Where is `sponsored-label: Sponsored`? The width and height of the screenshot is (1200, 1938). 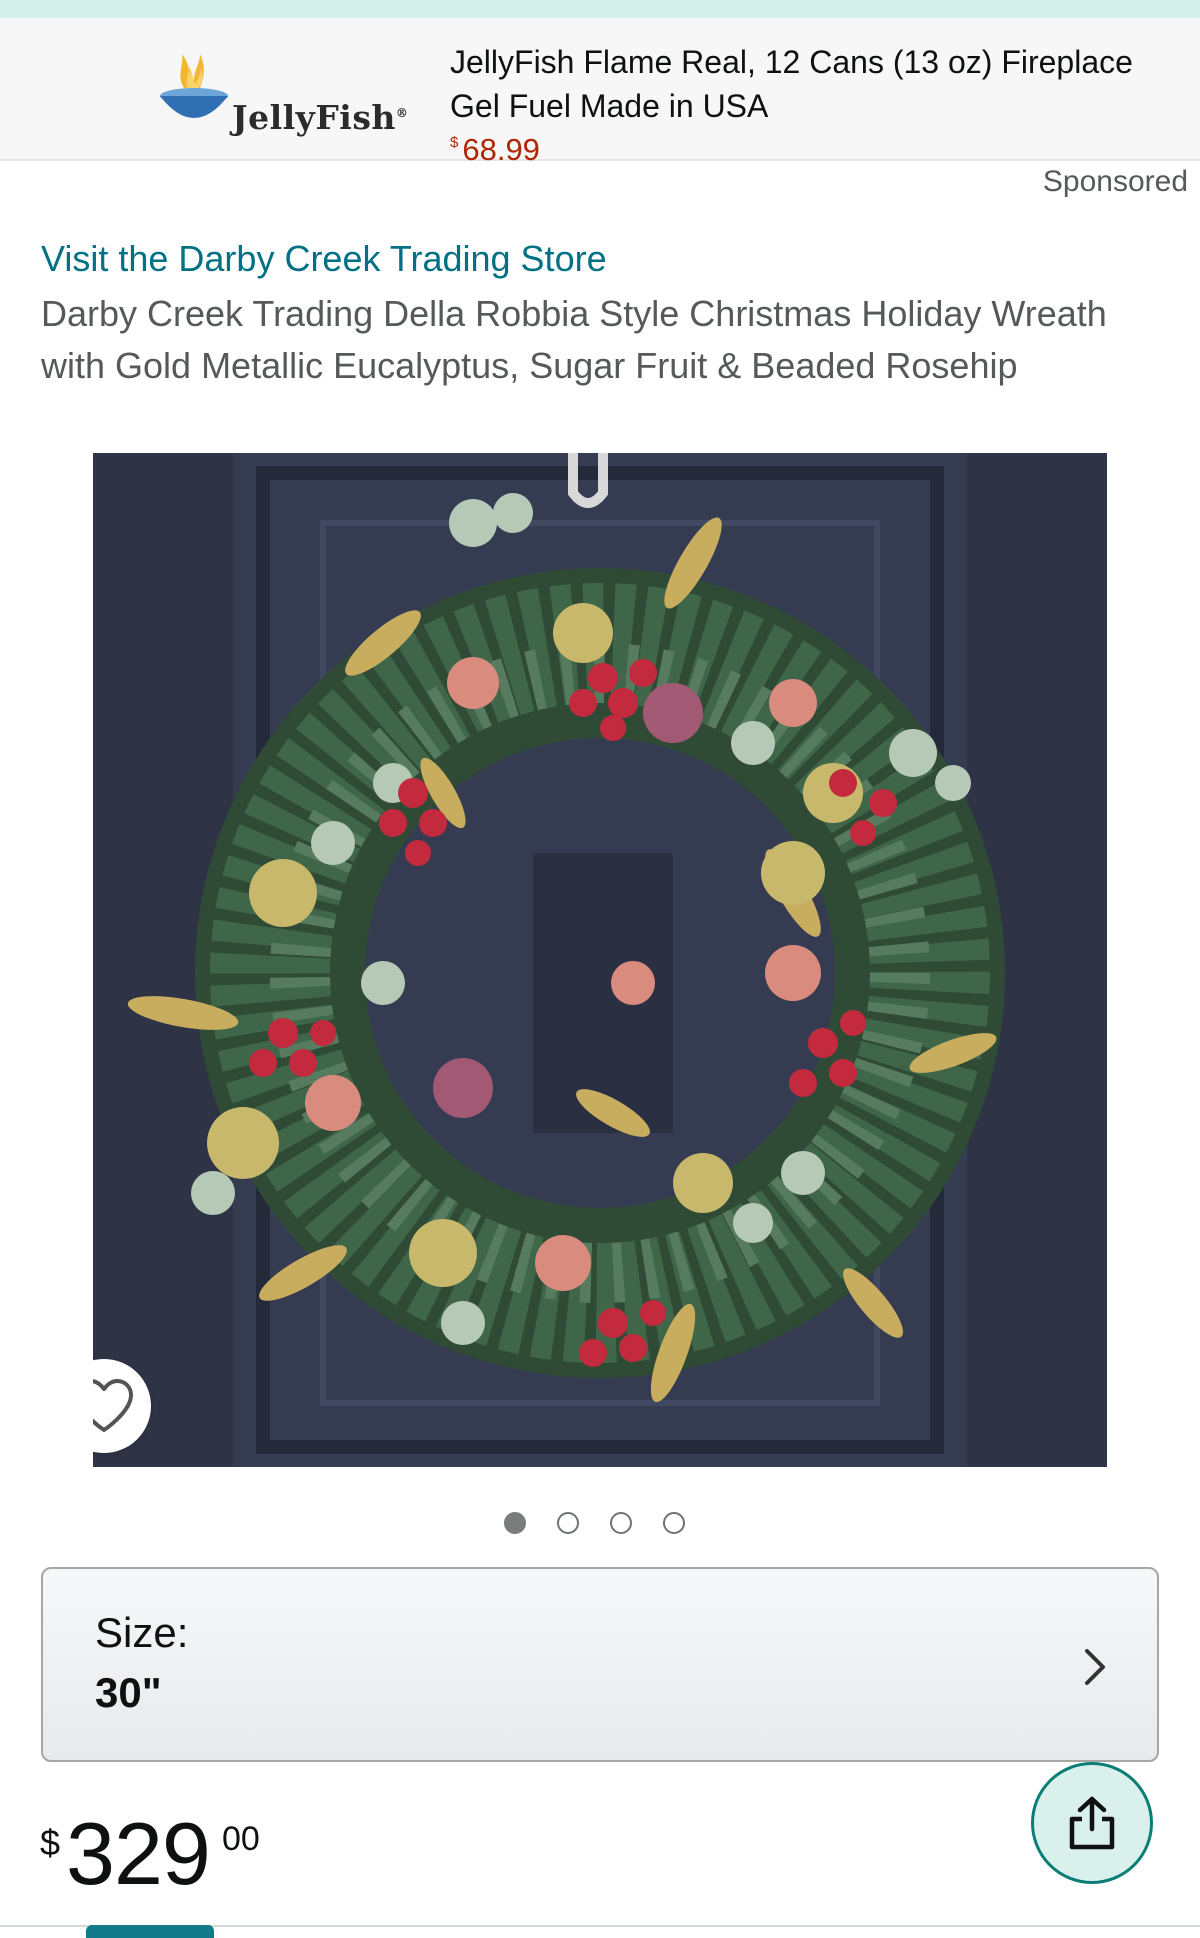
sponsored-label: Sponsored is located at coordinates (1115, 182).